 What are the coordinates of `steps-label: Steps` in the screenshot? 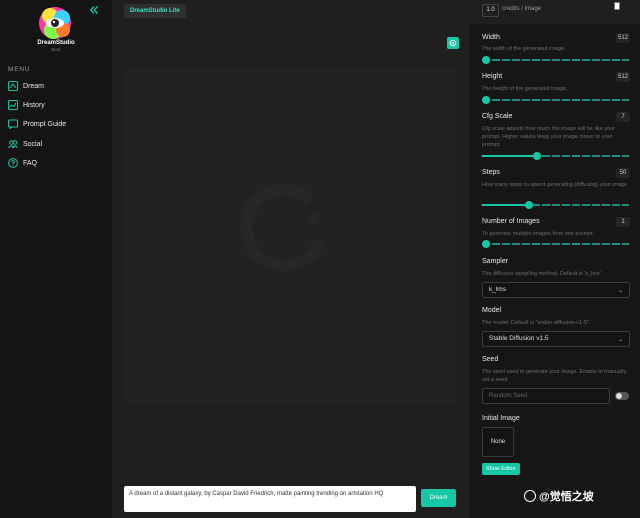 It's located at (491, 172).